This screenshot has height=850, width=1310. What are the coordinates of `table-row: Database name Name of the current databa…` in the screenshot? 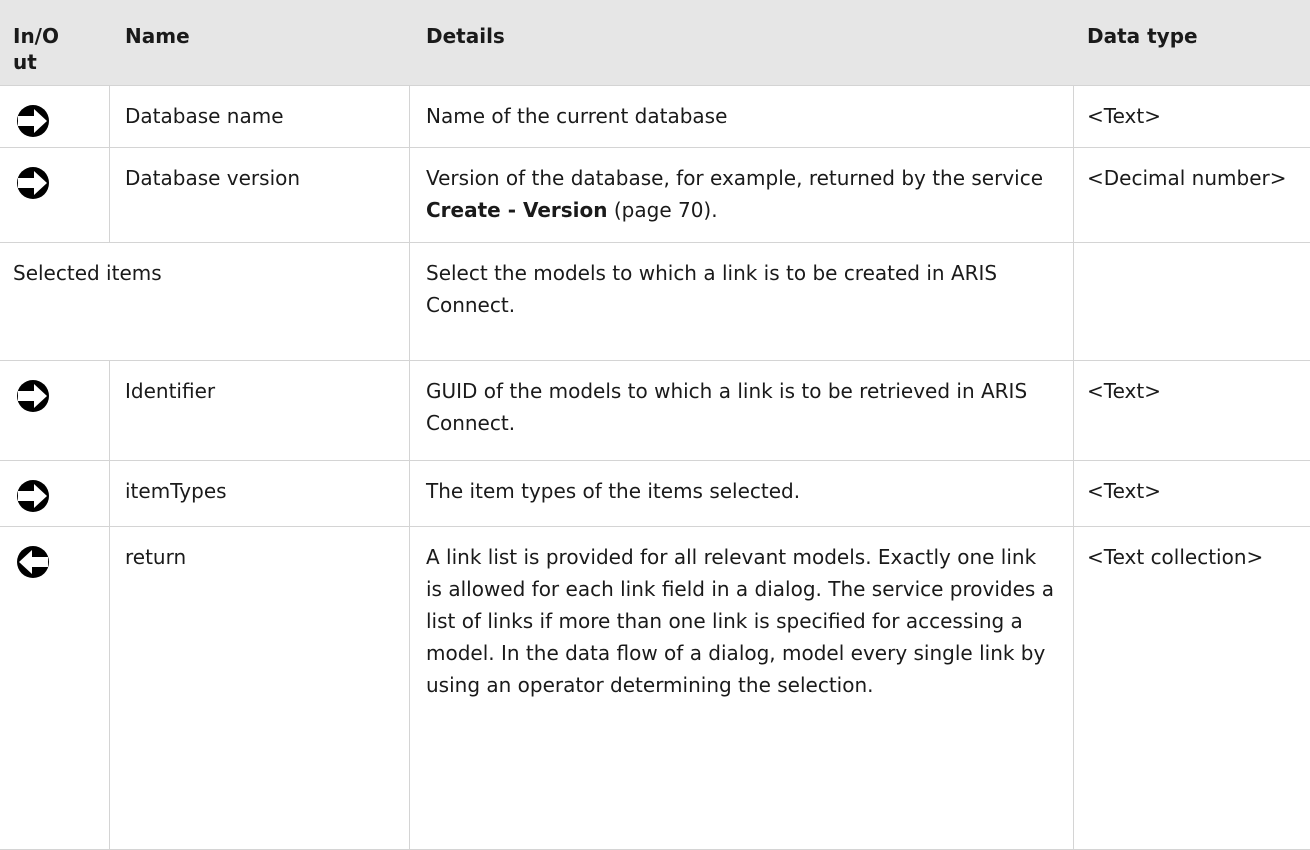 It's located at (655, 116).